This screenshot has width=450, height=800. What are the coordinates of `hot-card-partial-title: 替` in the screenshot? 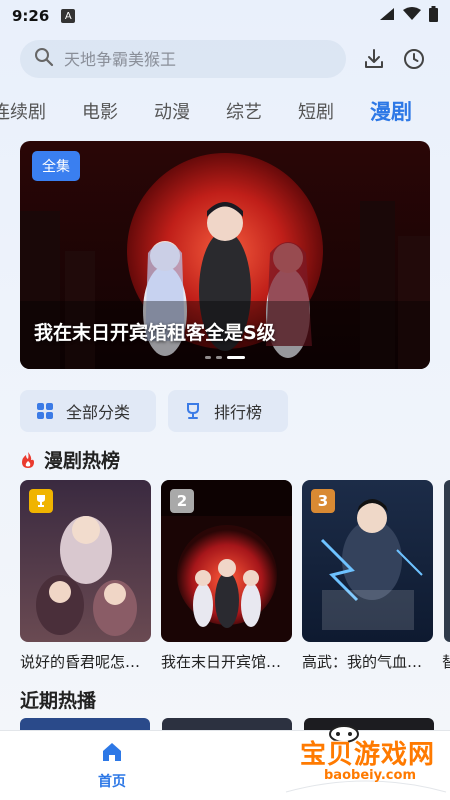 It's located at (446, 662).